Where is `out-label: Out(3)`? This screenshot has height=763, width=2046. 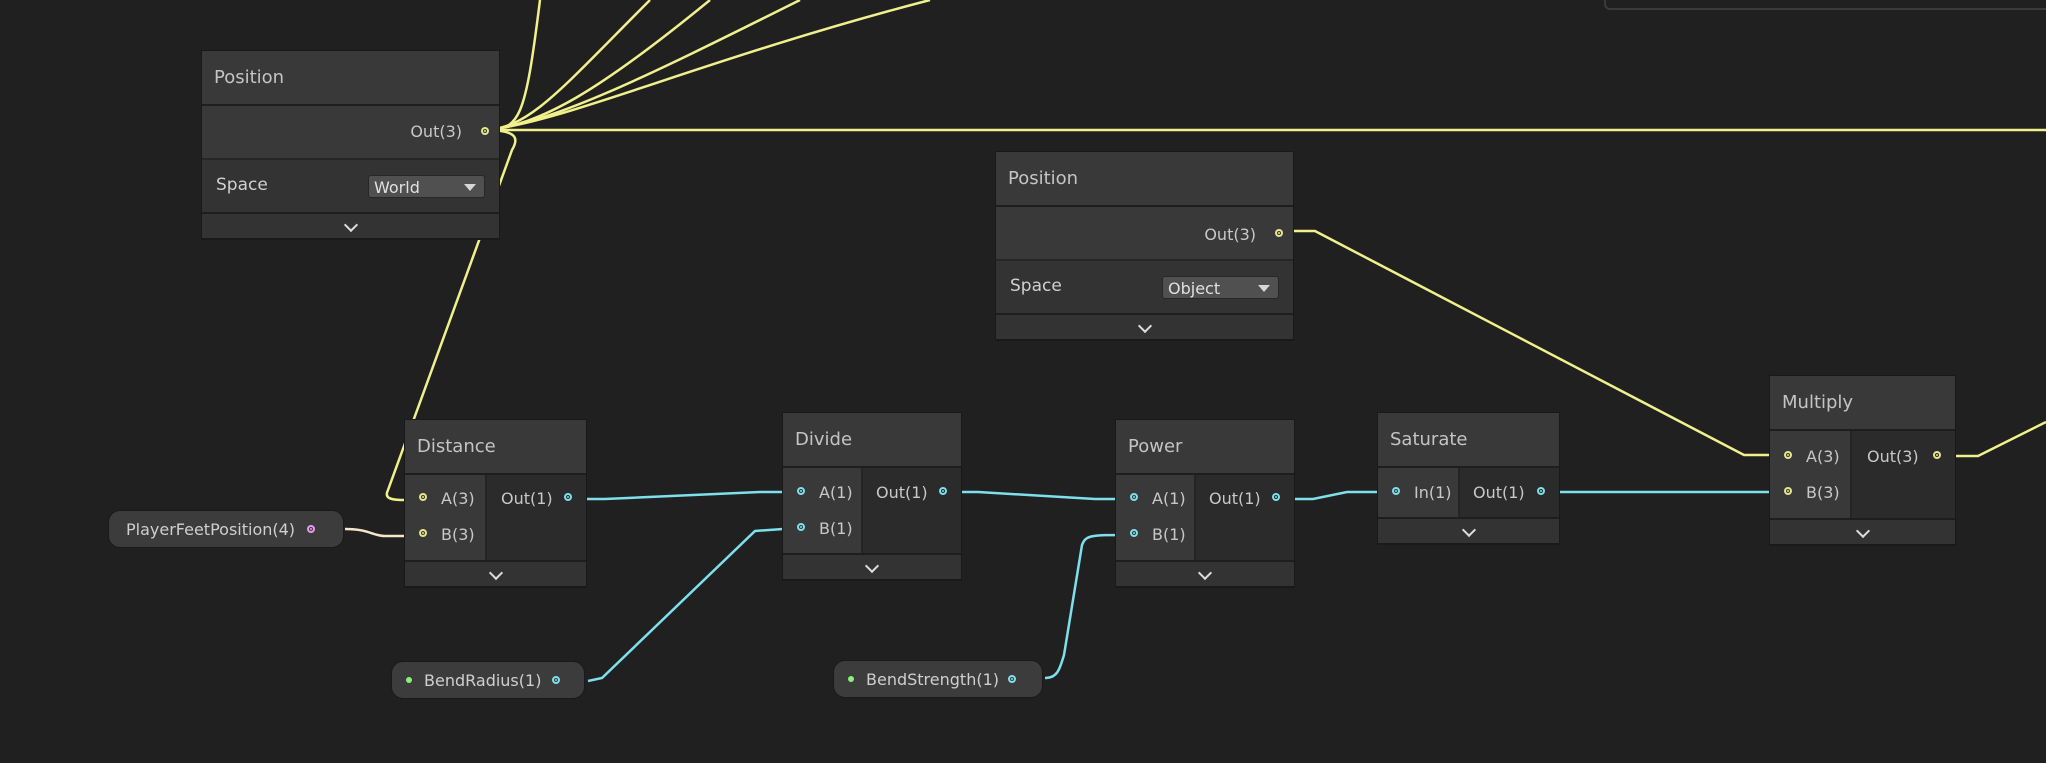 out-label: Out(3) is located at coordinates (1893, 456).